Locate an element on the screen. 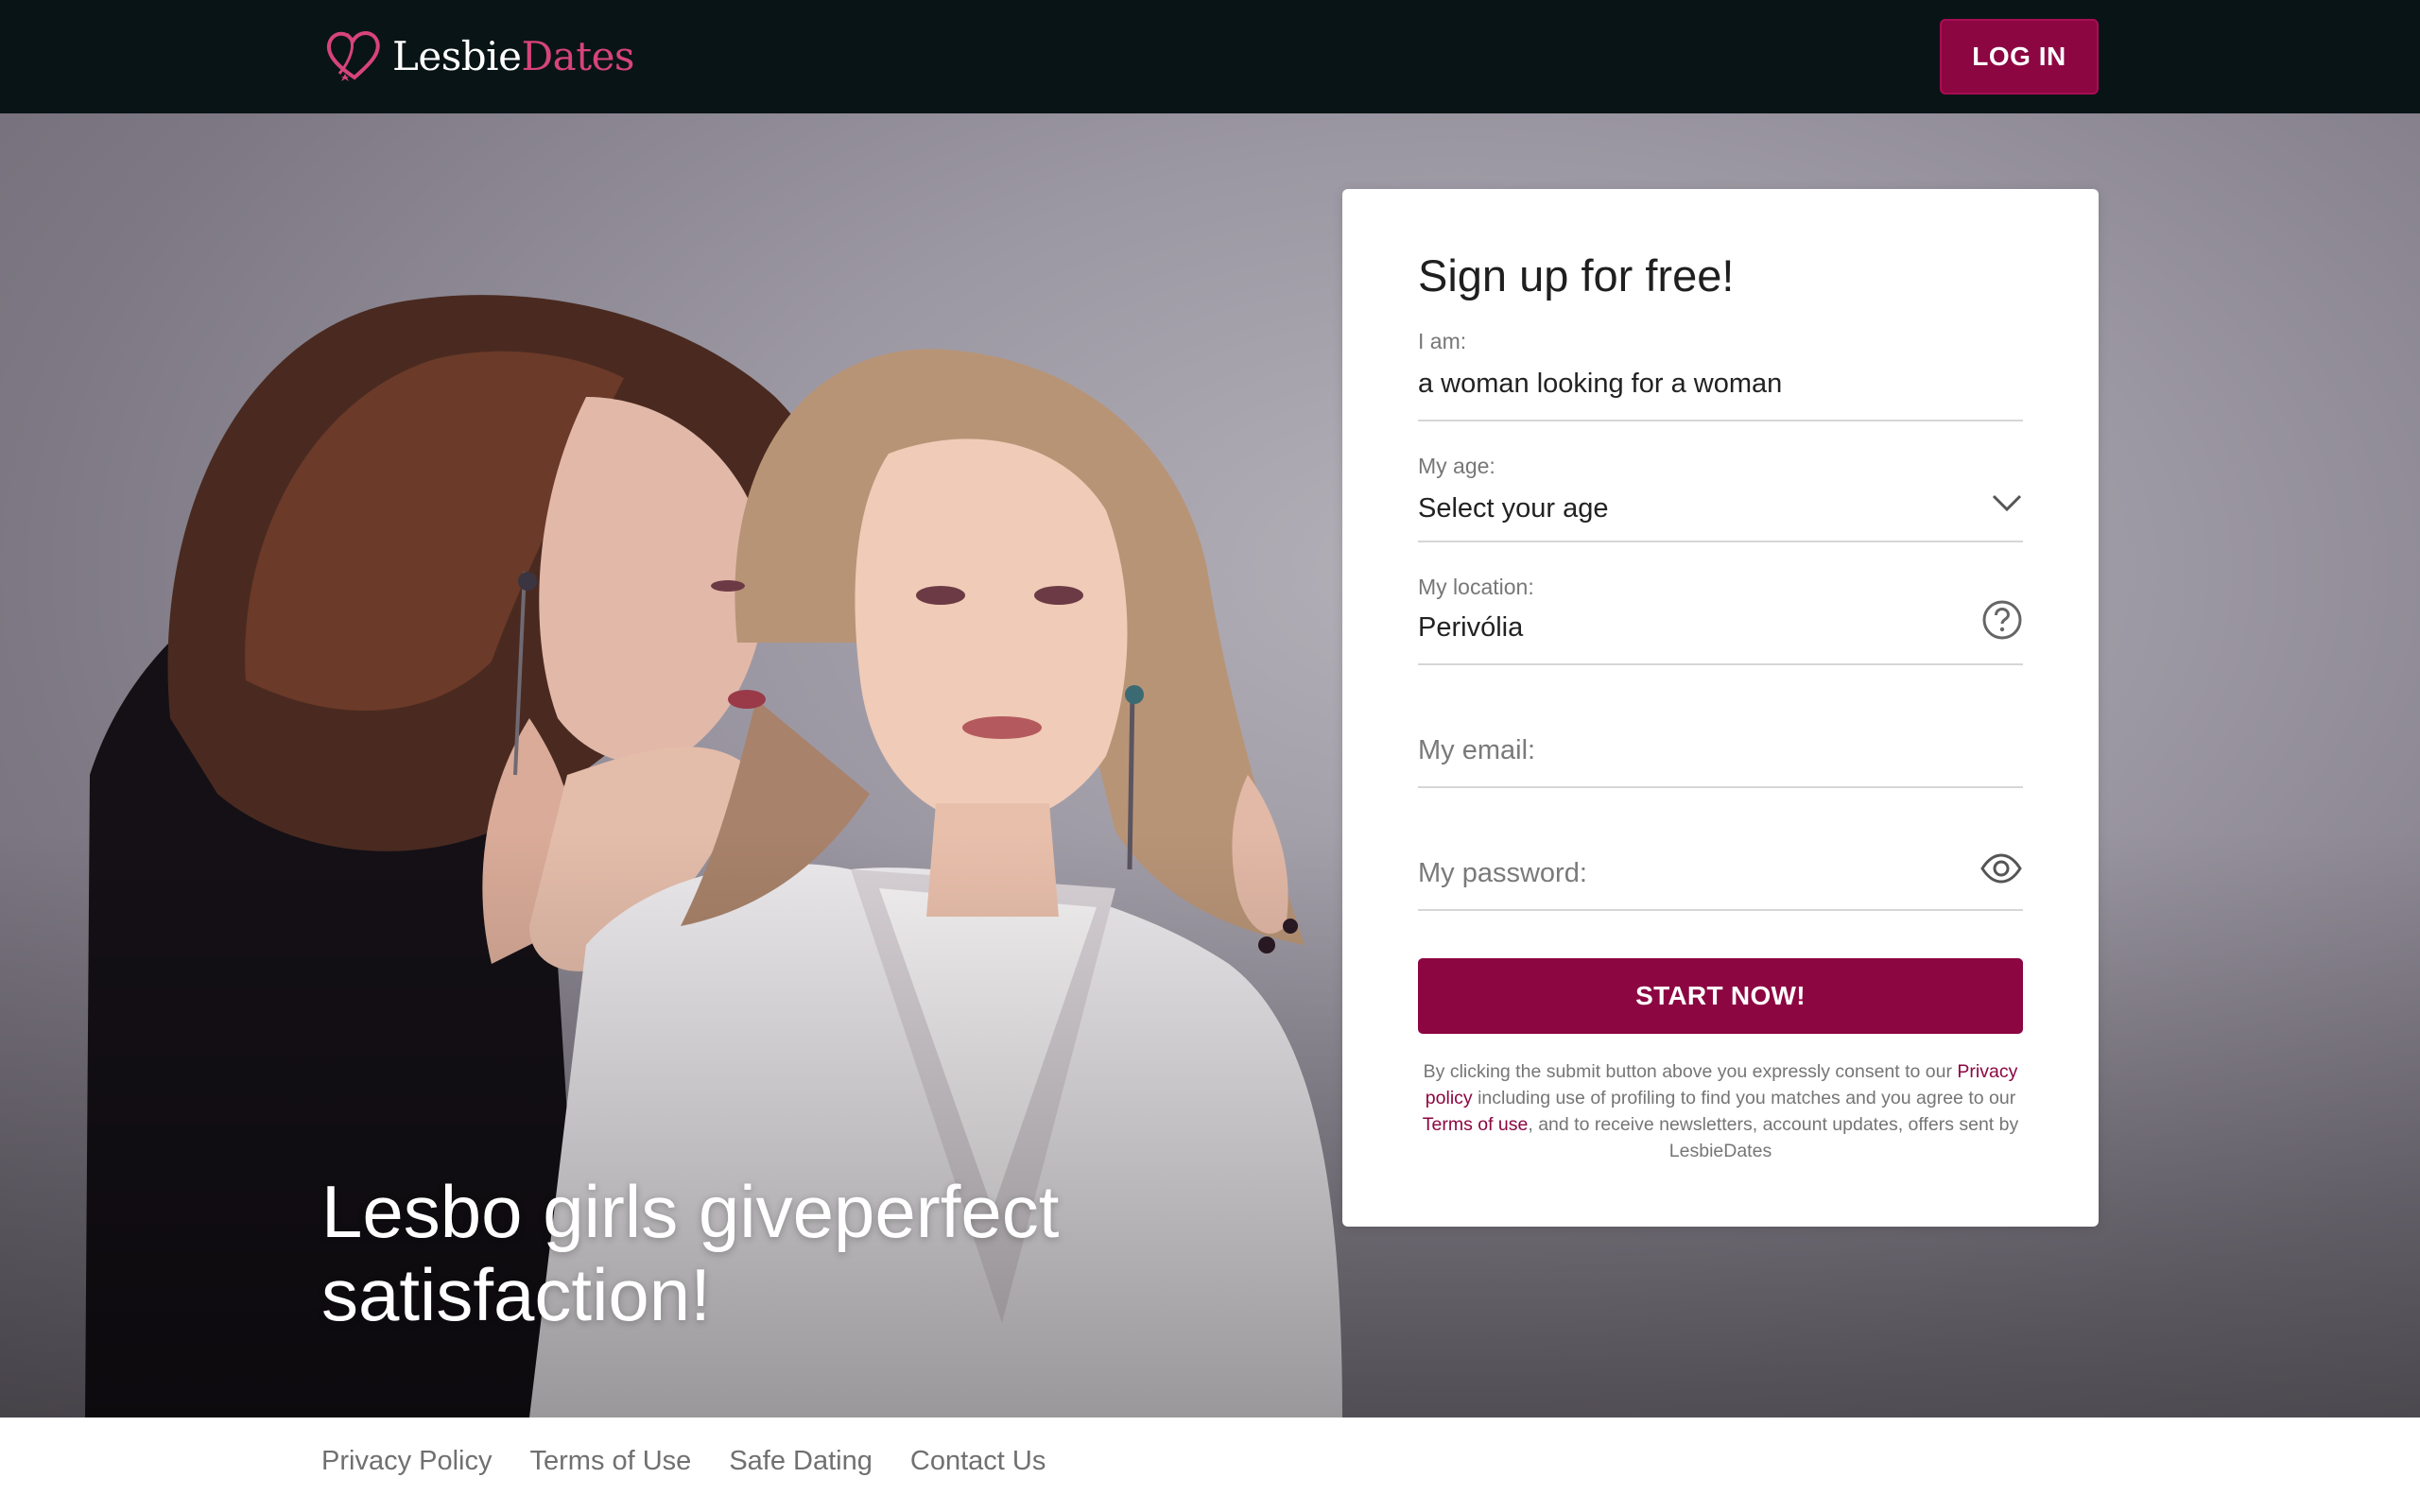 The width and height of the screenshot is (2420, 1512). logo-word-dates: Dates is located at coordinates (577, 56).